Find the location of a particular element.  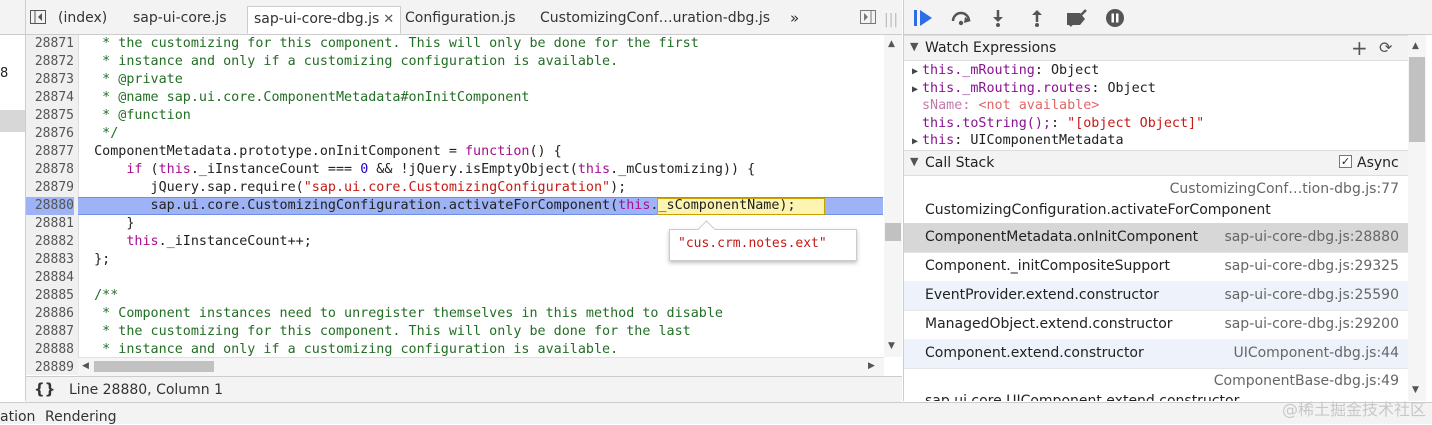

line-number: 28879 is located at coordinates (50, 188).